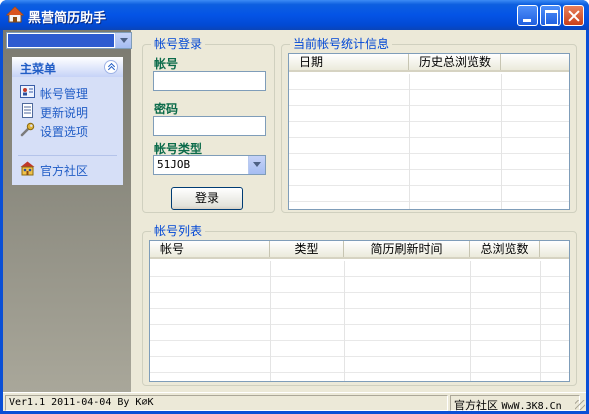  What do you see at coordinates (209, 165) in the screenshot?
I see `account-type-select: 51JOB` at bounding box center [209, 165].